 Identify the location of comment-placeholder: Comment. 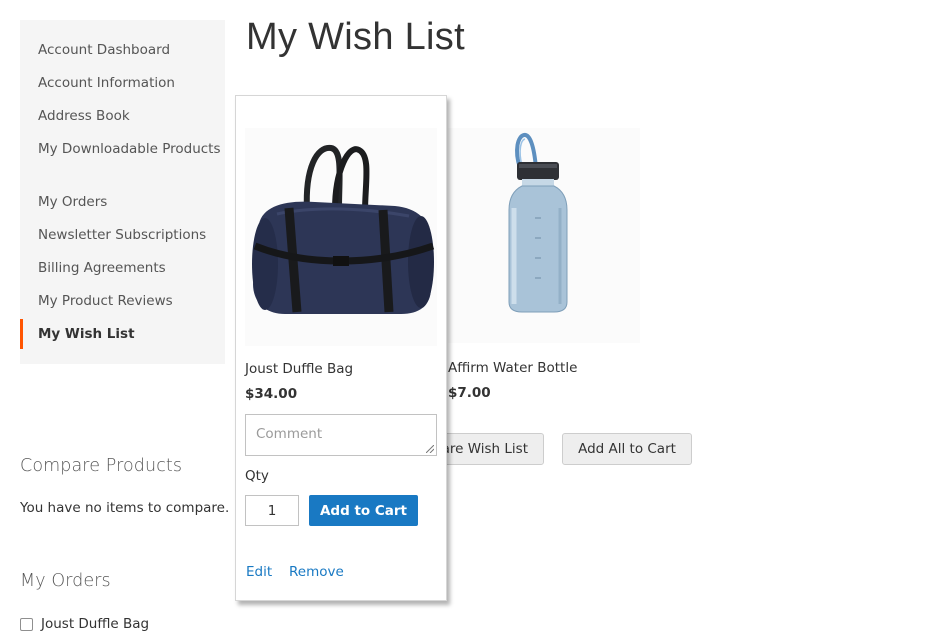
(289, 434).